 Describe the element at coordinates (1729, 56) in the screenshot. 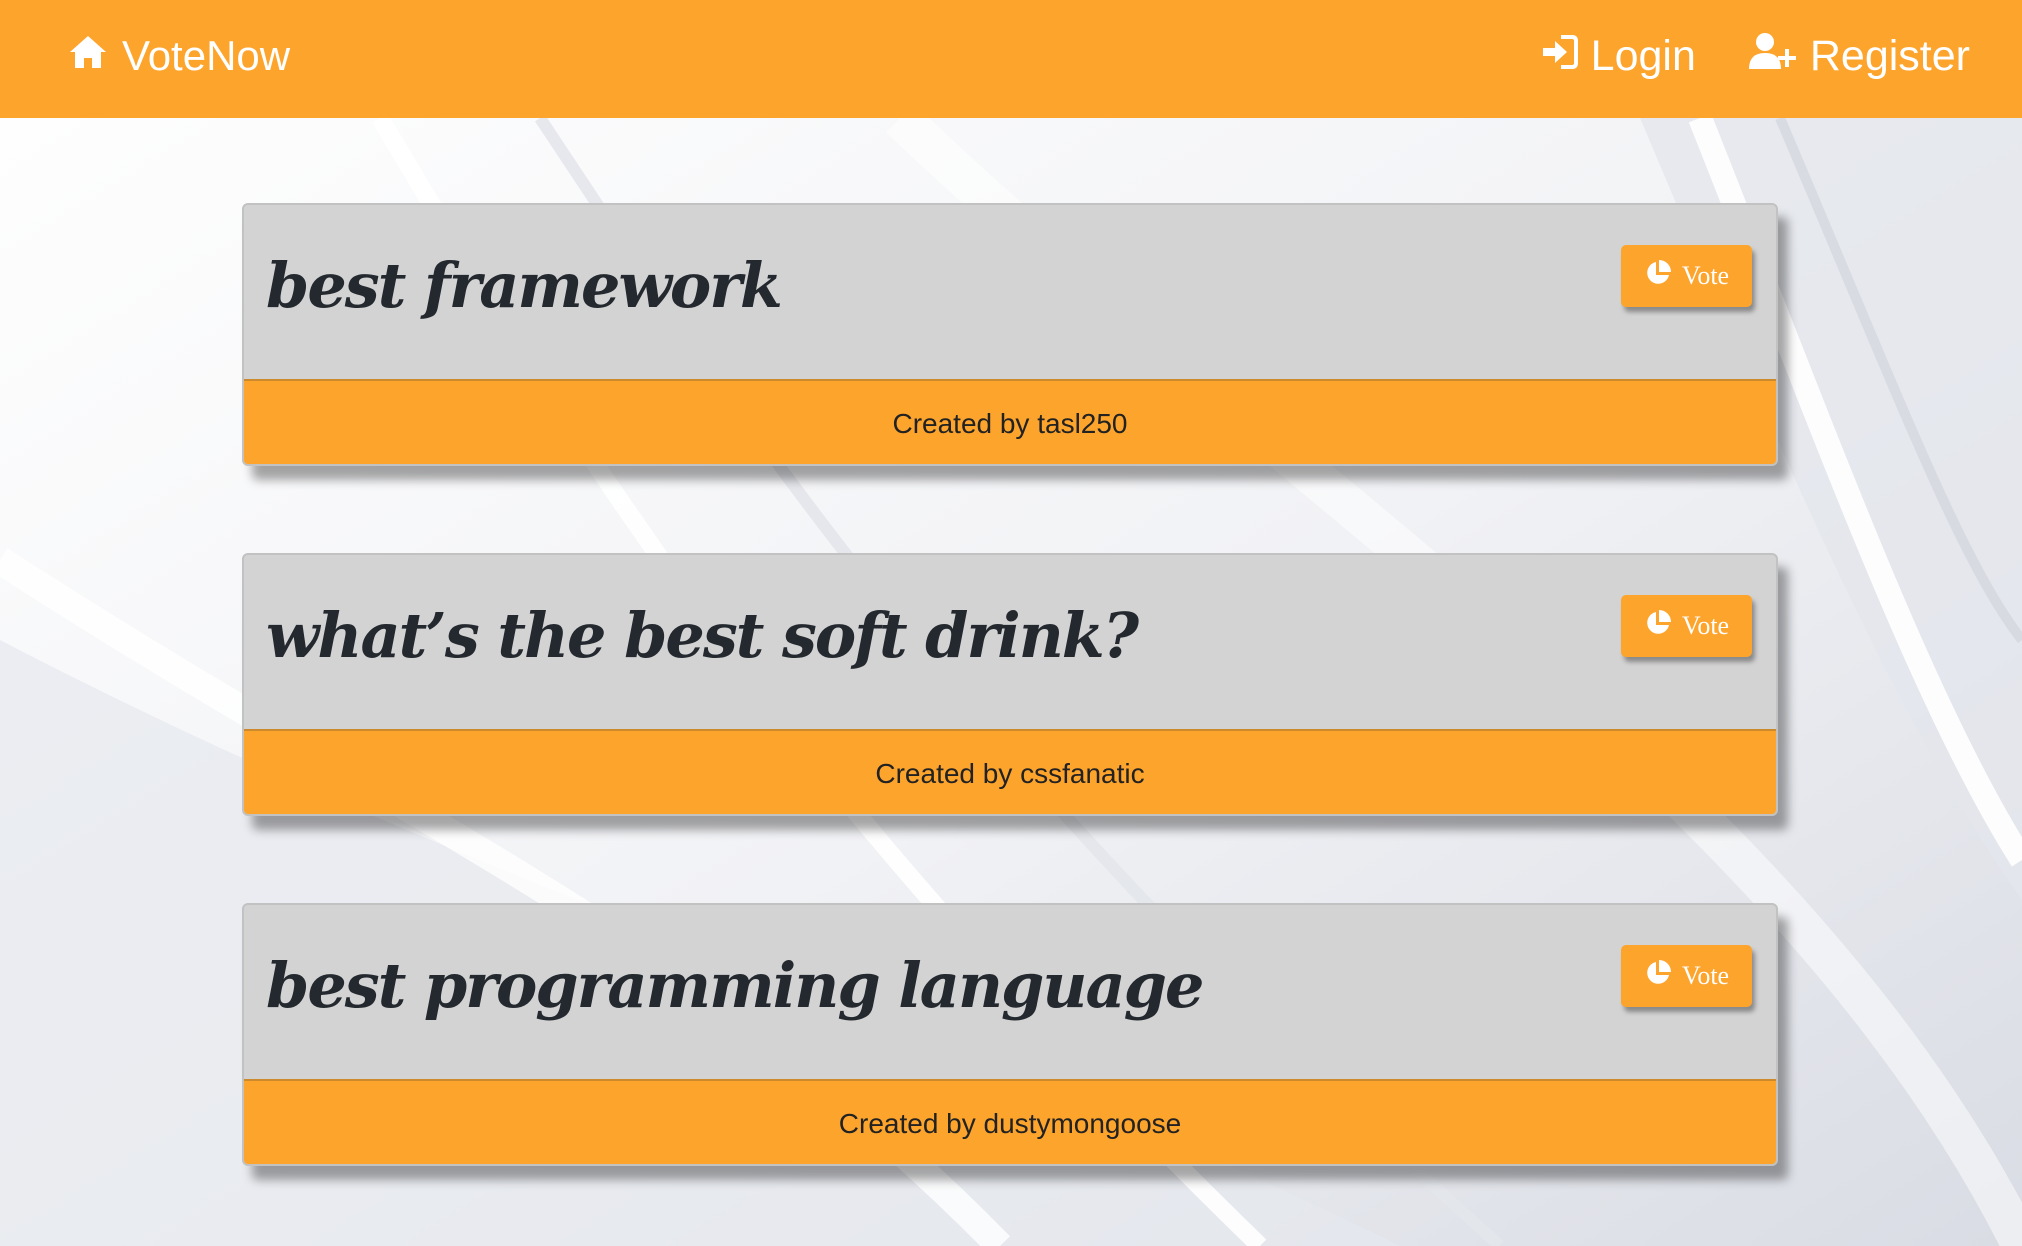

I see `nav-links: Login Register` at that location.